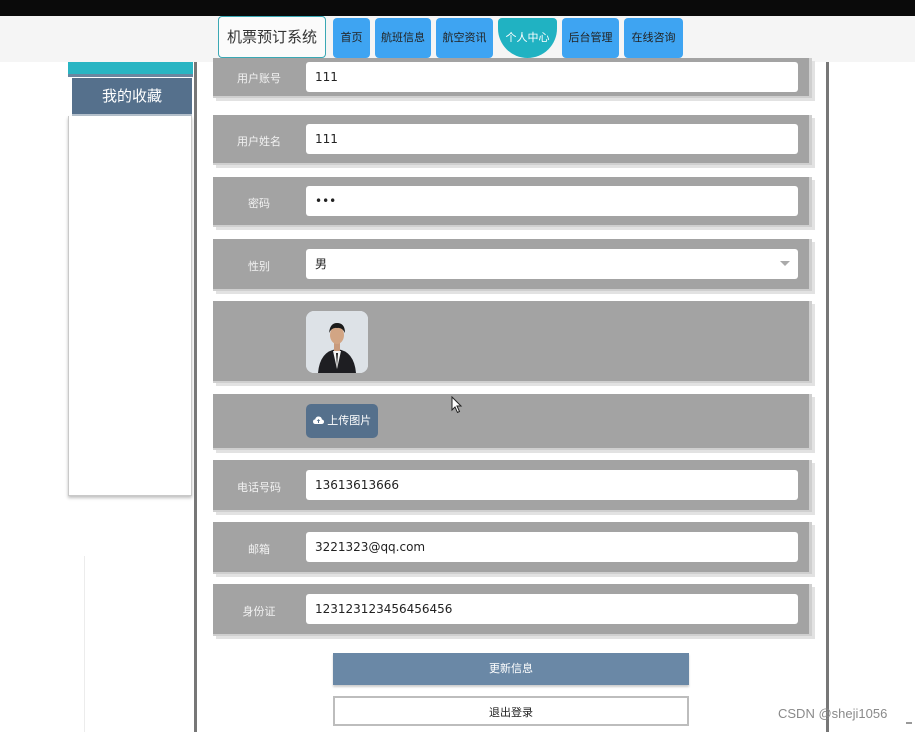 The height and width of the screenshot is (732, 915). I want to click on nav-item-flights: 航班信息, so click(403, 38).